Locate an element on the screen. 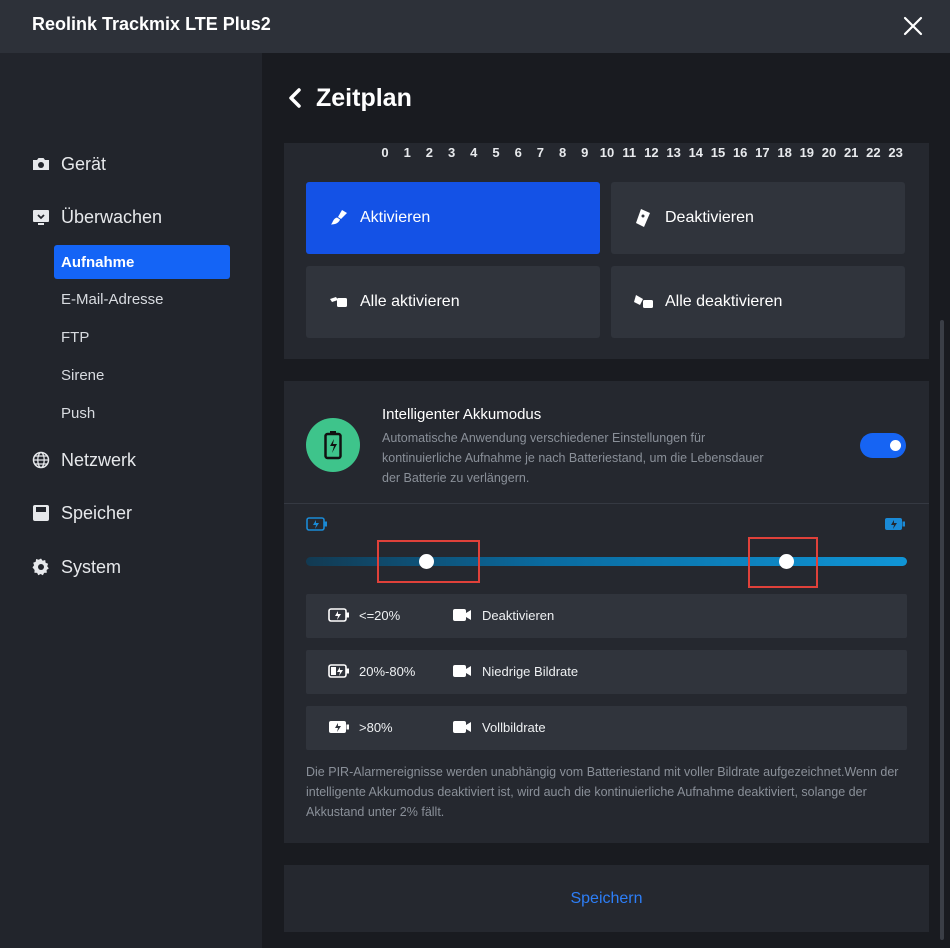 The width and height of the screenshot is (950, 948). activate-all-button: Alle aktivieren is located at coordinates (453, 302).